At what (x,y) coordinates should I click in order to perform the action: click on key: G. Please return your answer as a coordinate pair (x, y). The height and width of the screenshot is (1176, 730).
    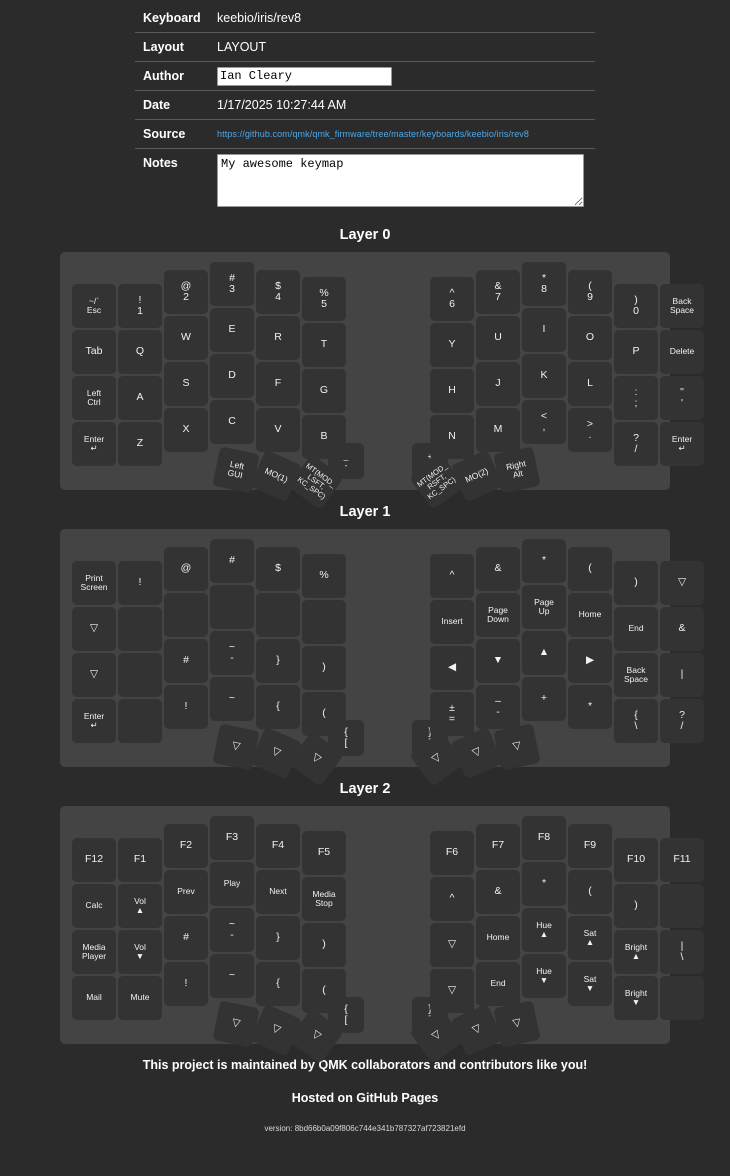
    Looking at the image, I should click on (324, 391).